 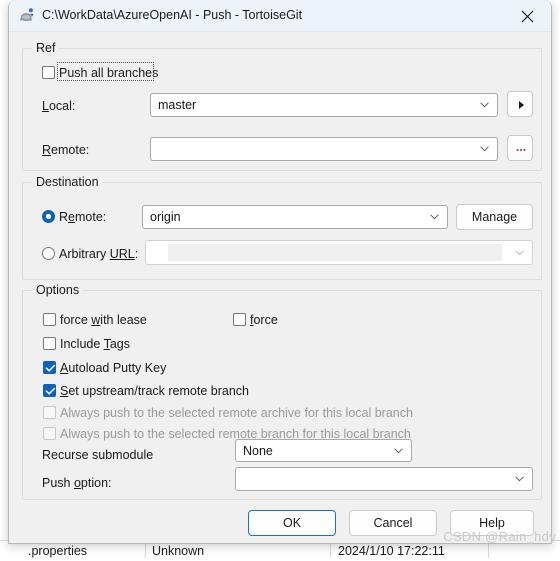 I want to click on force-checkbox, so click(x=239, y=319).